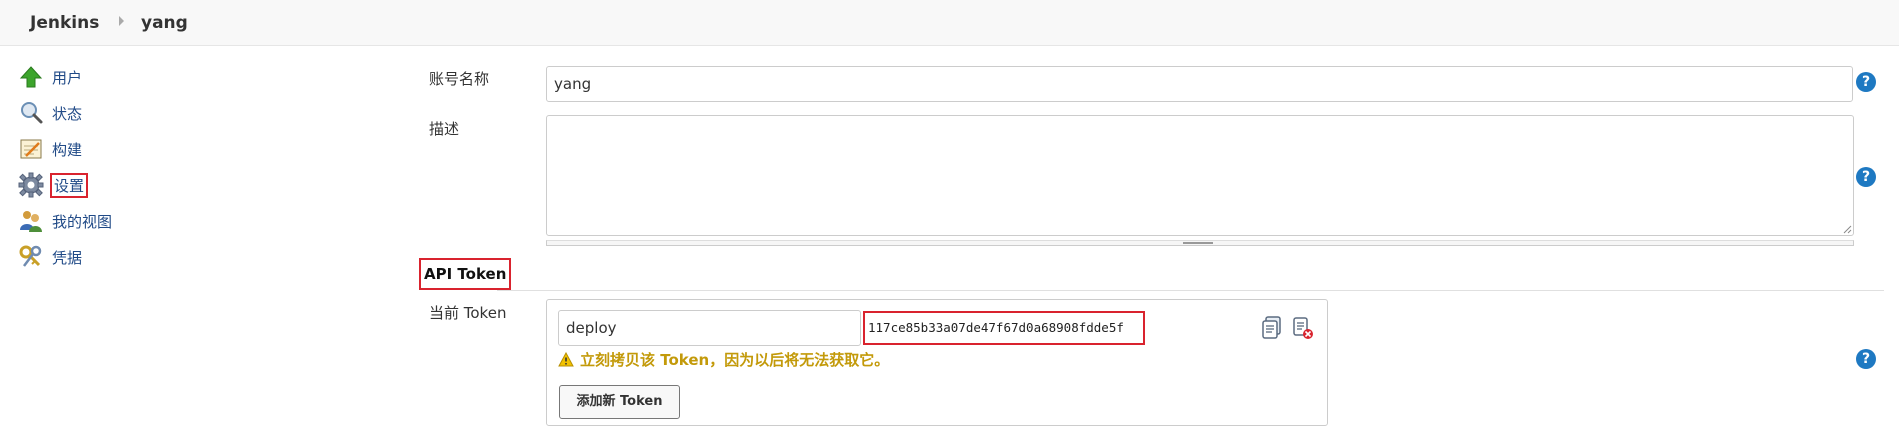  I want to click on breadcrumb-user-link: yang, so click(164, 23).